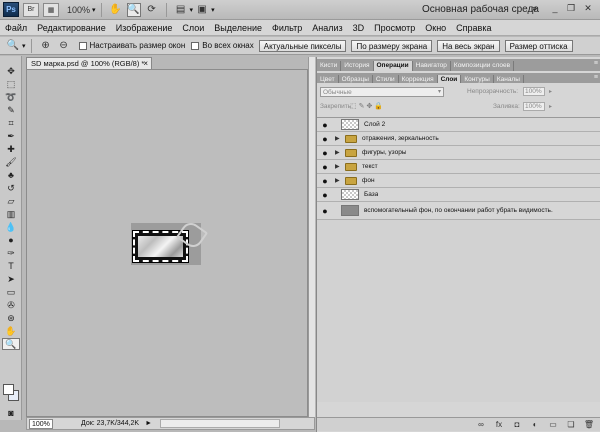 This screenshot has width=600, height=432. I want to click on zoom-in-icon: ⊕, so click(46, 46).